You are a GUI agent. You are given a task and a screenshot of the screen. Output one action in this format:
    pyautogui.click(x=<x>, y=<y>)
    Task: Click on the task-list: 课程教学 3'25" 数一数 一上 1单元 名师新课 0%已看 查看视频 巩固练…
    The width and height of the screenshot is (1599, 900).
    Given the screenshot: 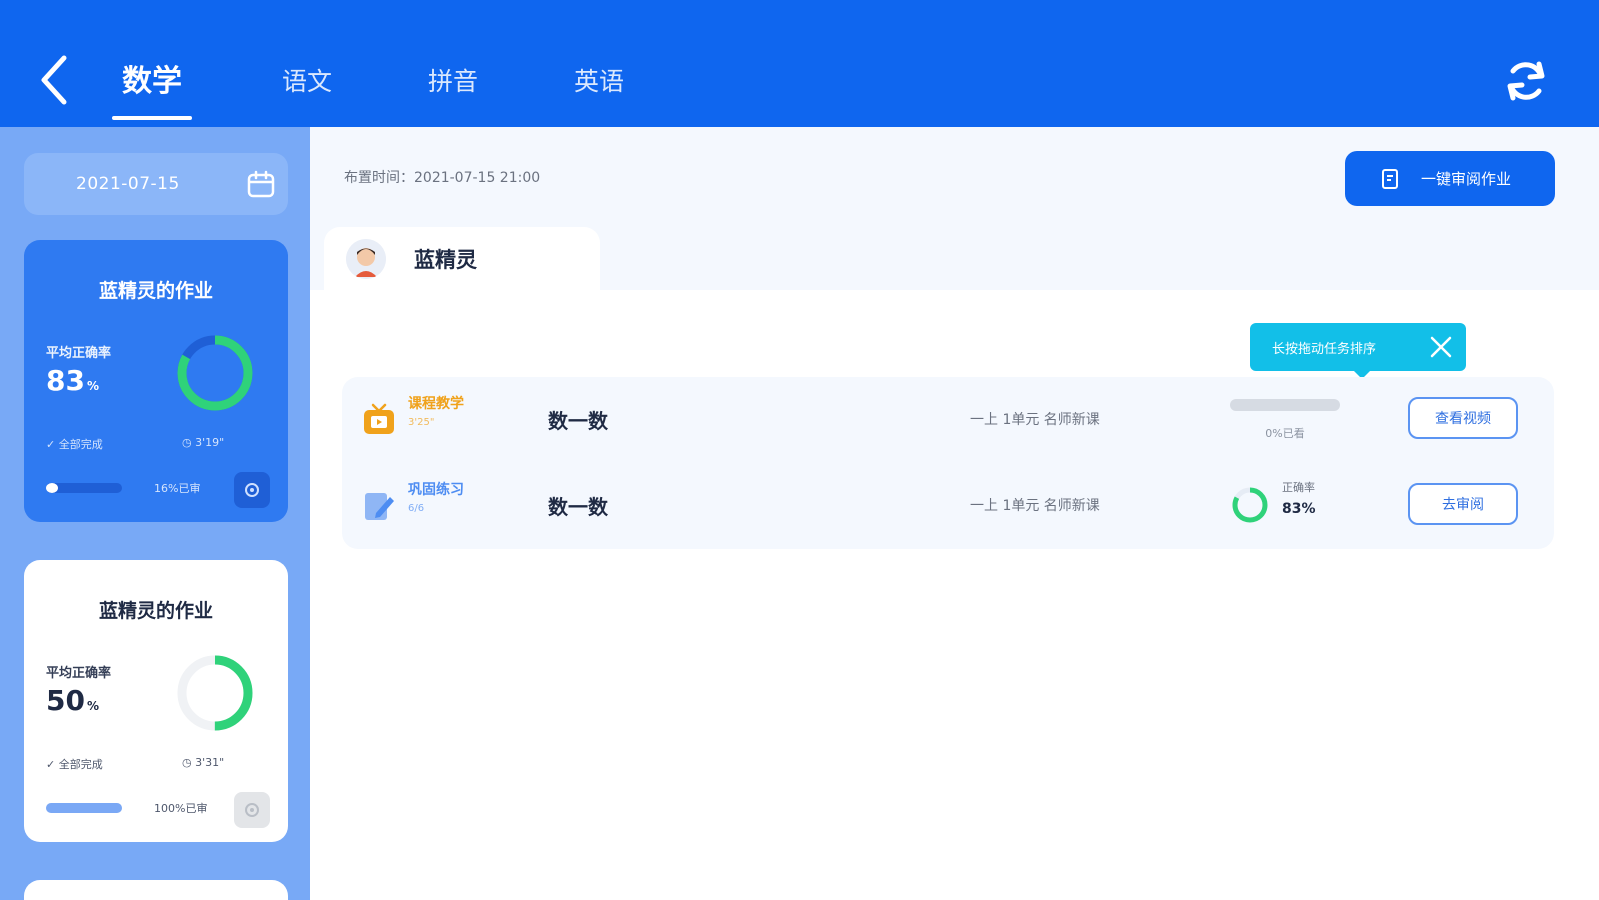 What is the action you would take?
    pyautogui.click(x=948, y=463)
    